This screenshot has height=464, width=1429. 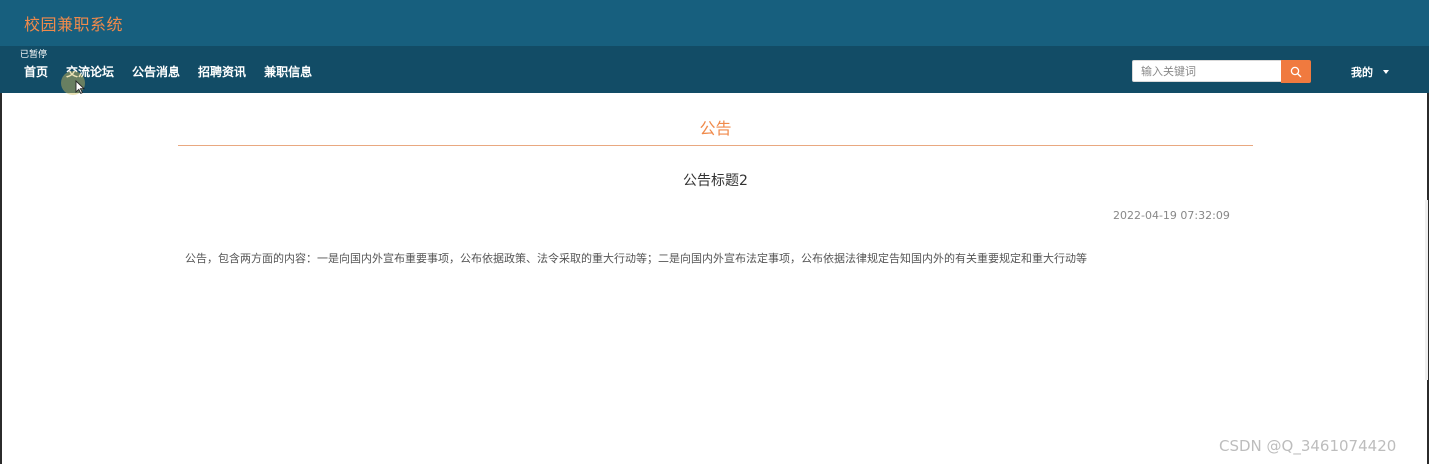 I want to click on nav-item-recruitment: 招聘资讯, so click(x=222, y=71).